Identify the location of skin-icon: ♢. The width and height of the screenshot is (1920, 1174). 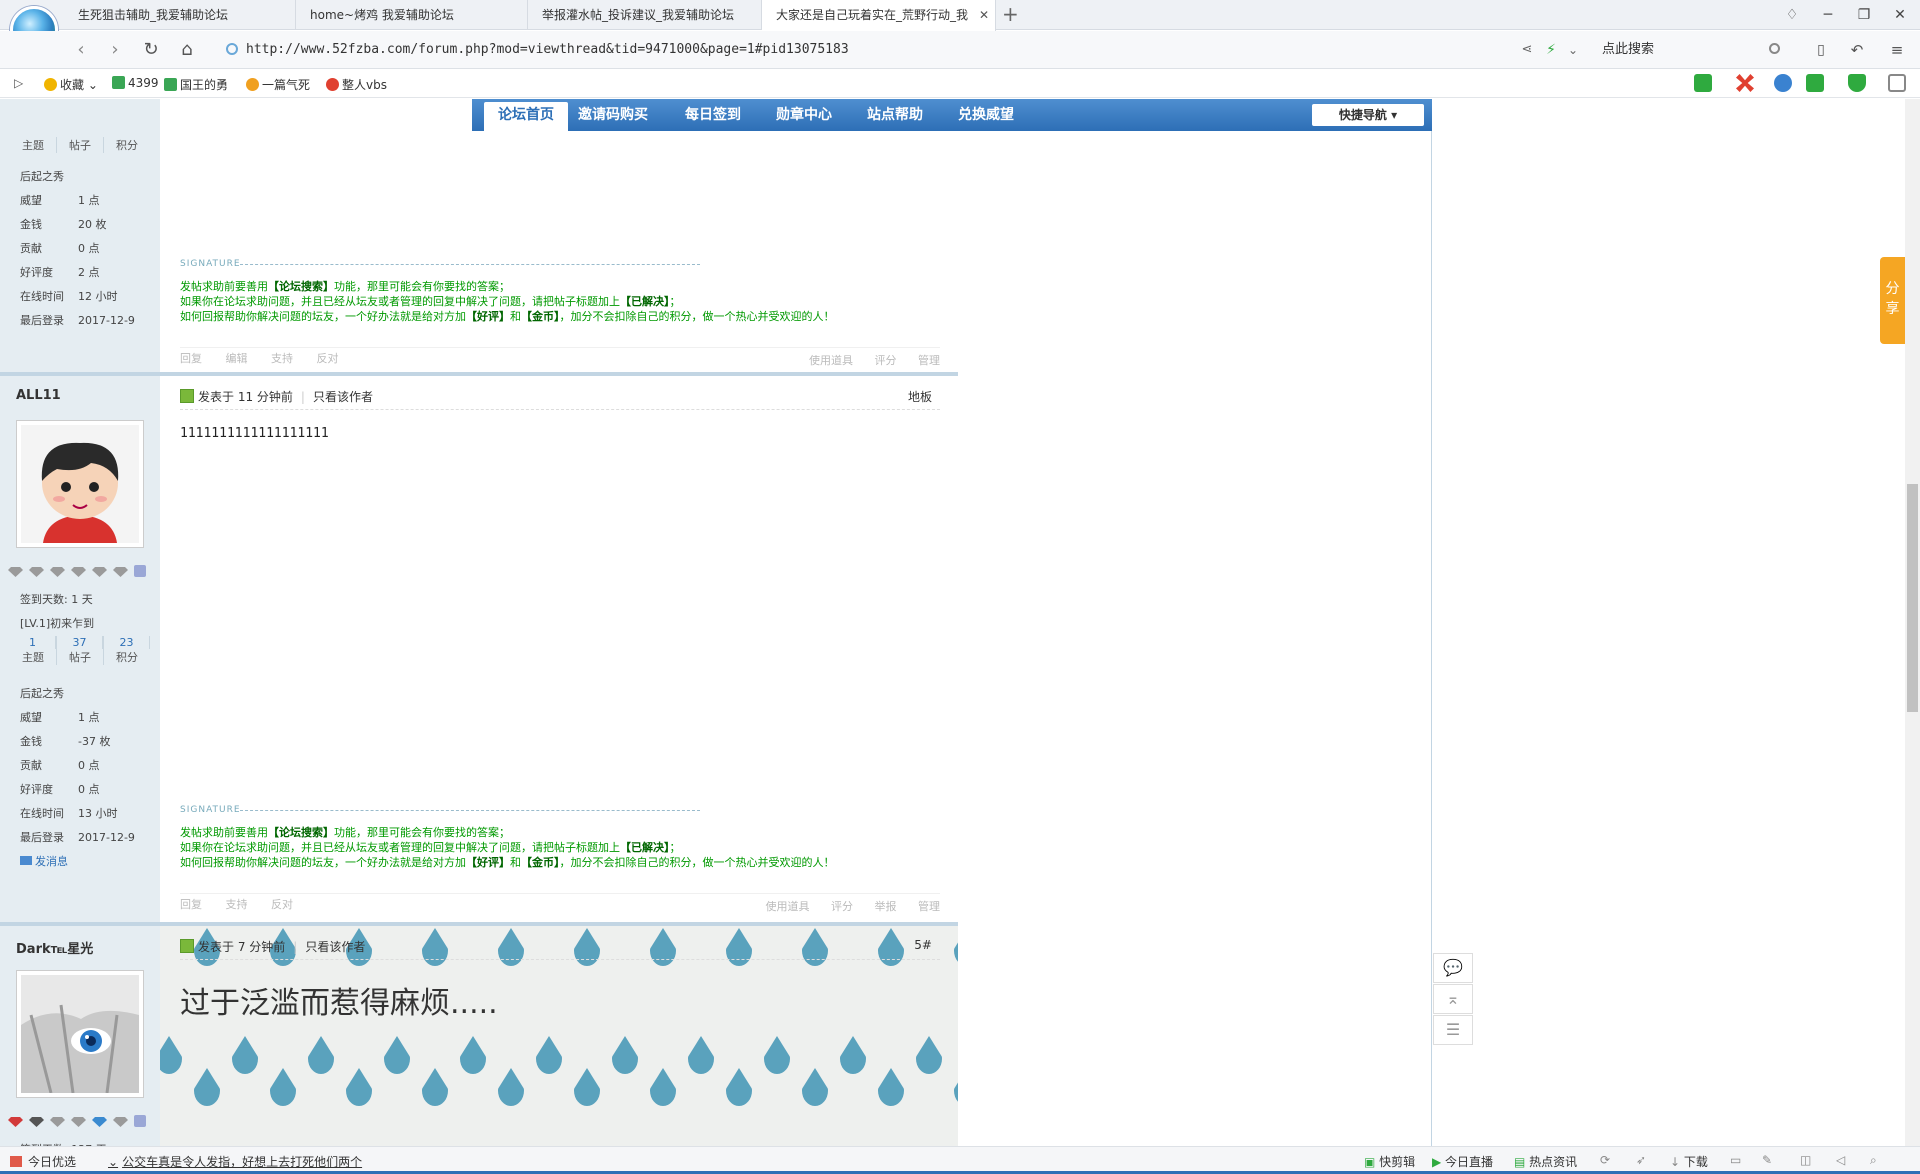
(1792, 15).